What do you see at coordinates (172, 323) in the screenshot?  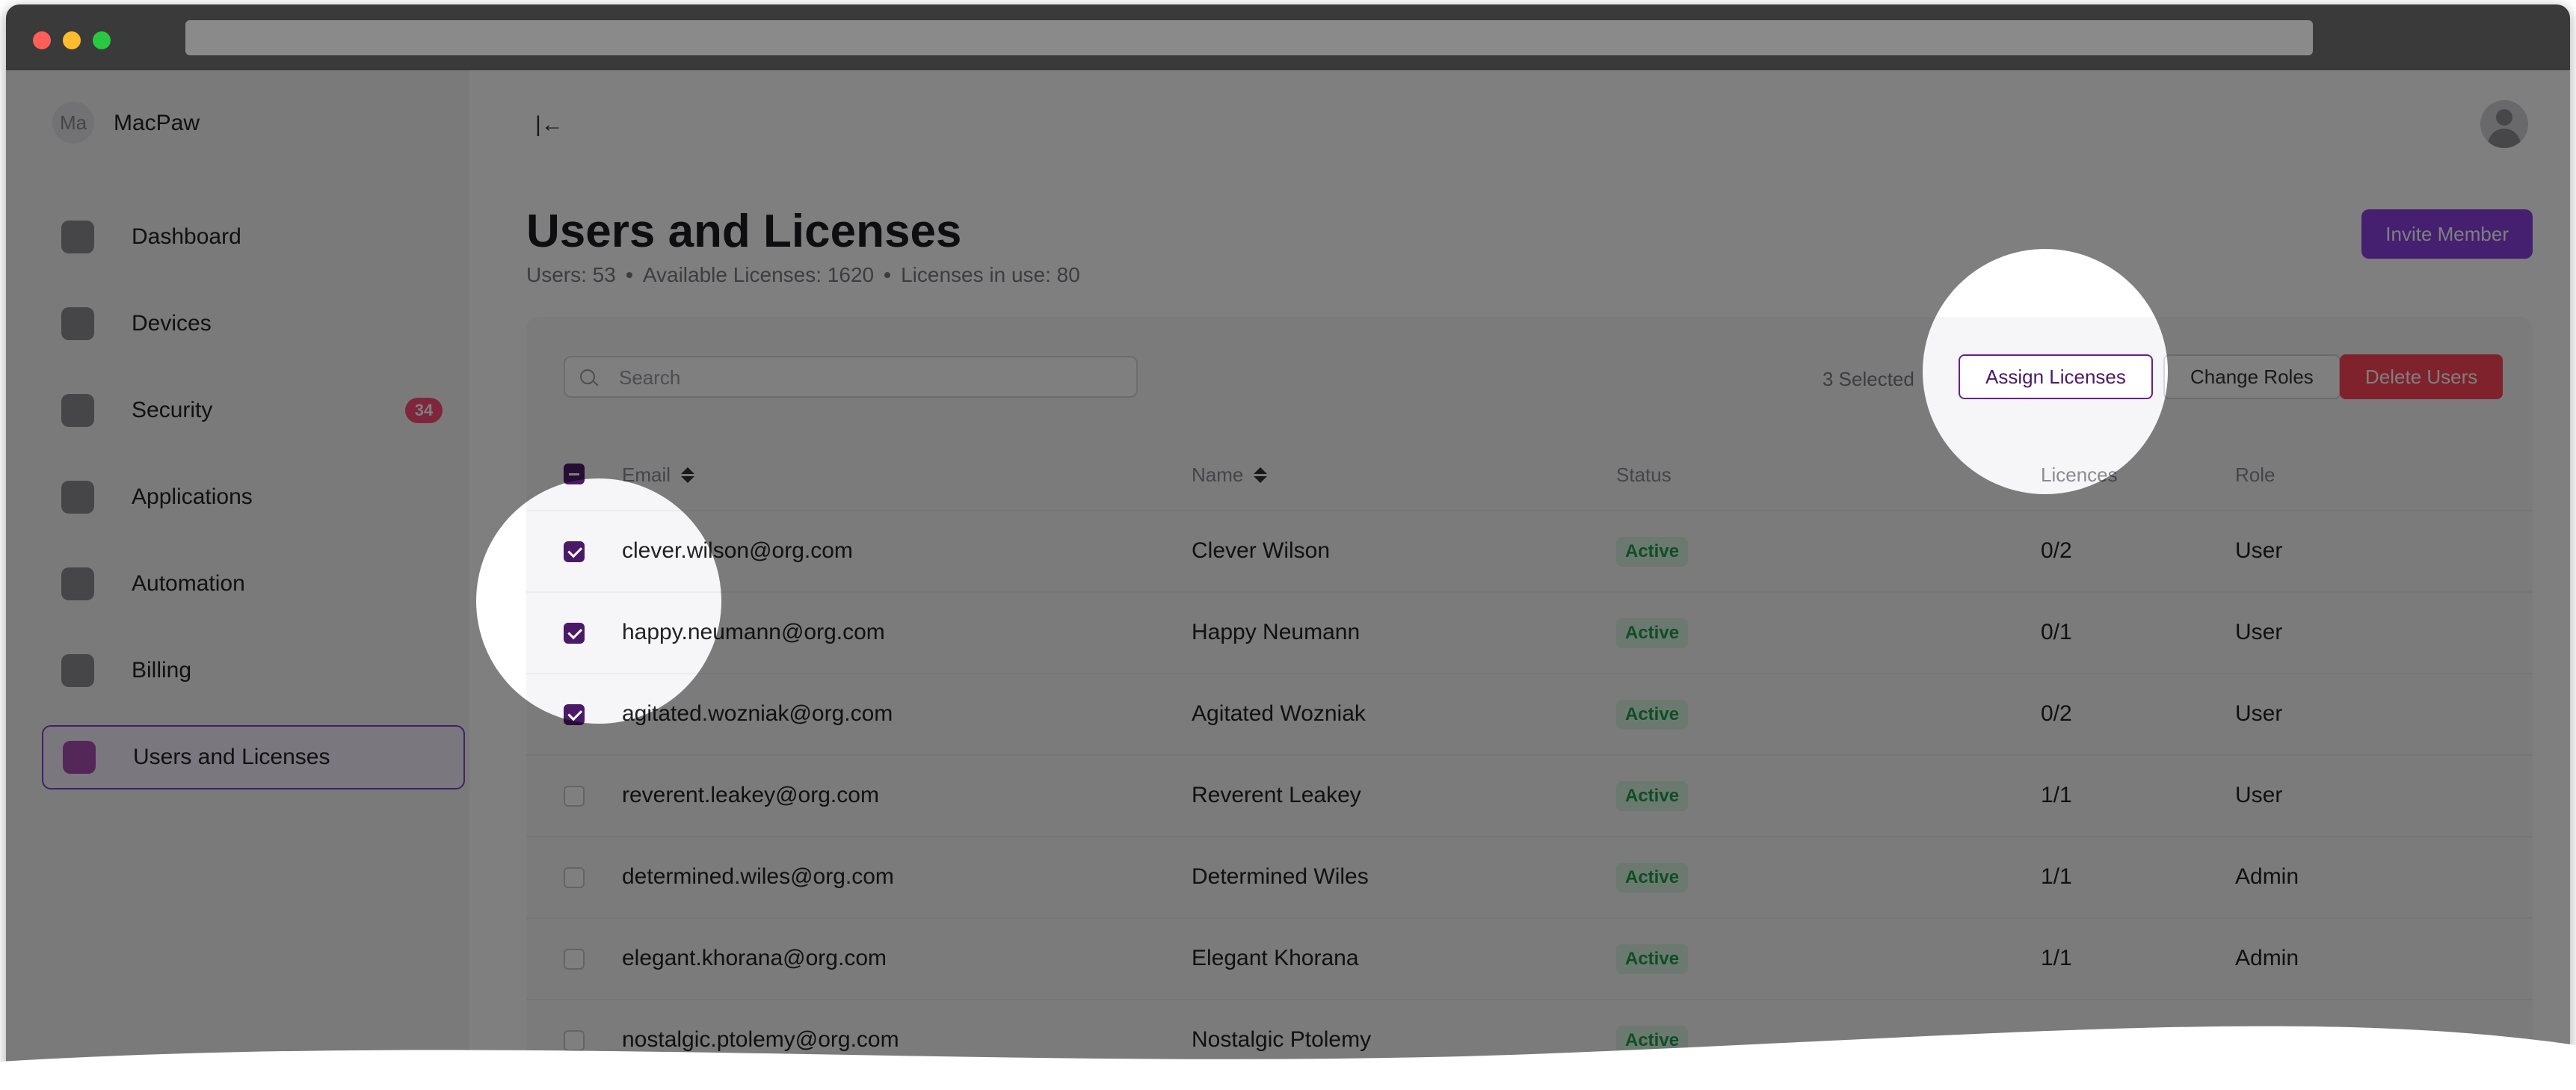 I see `sidebar-item-label: Devices` at bounding box center [172, 323].